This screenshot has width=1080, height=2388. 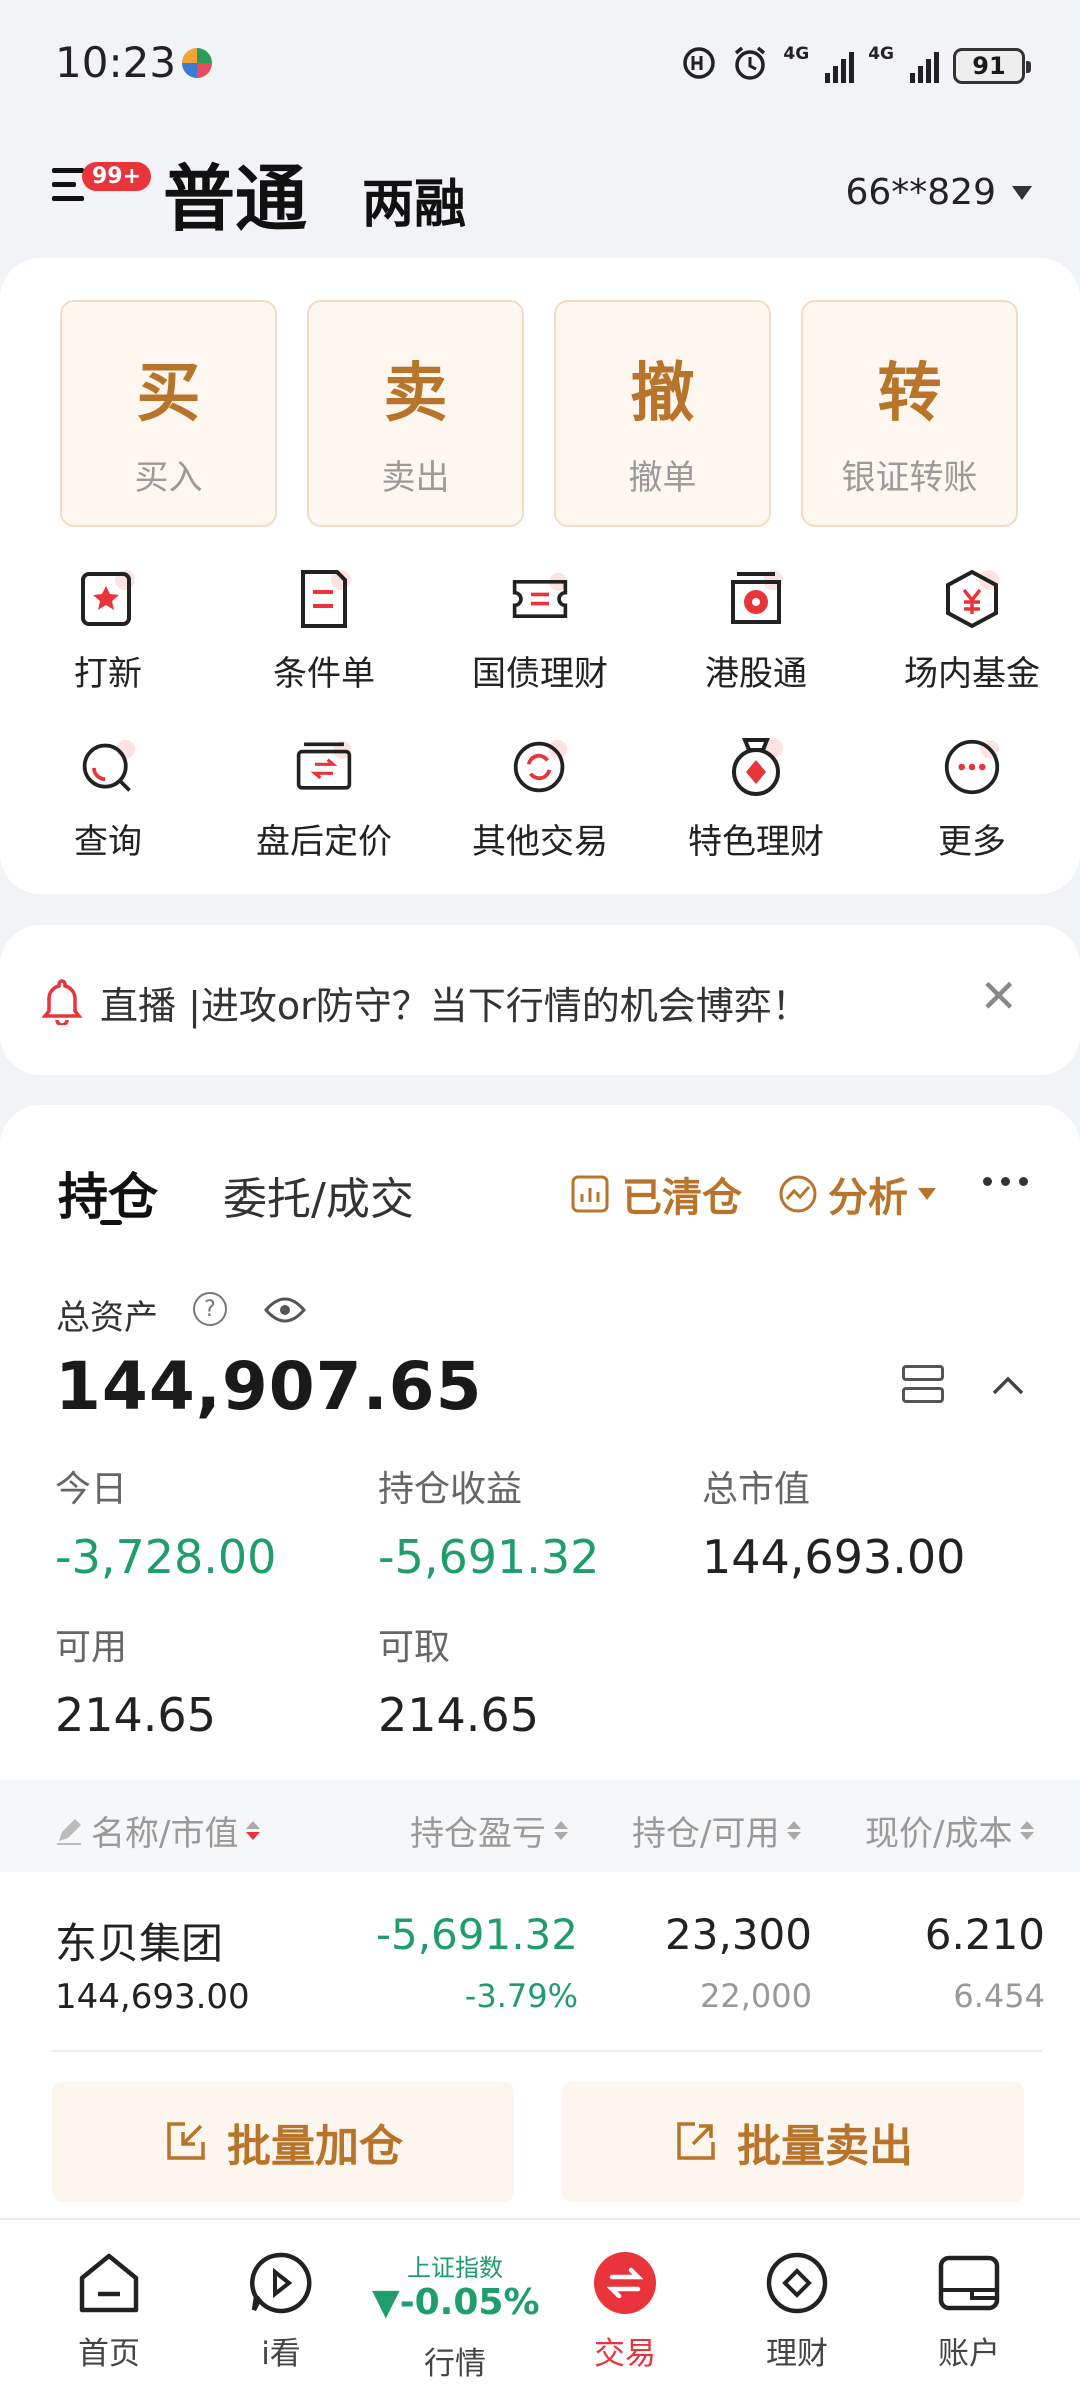 I want to click on batch-add-label: 批量加仓, so click(x=315, y=2146).